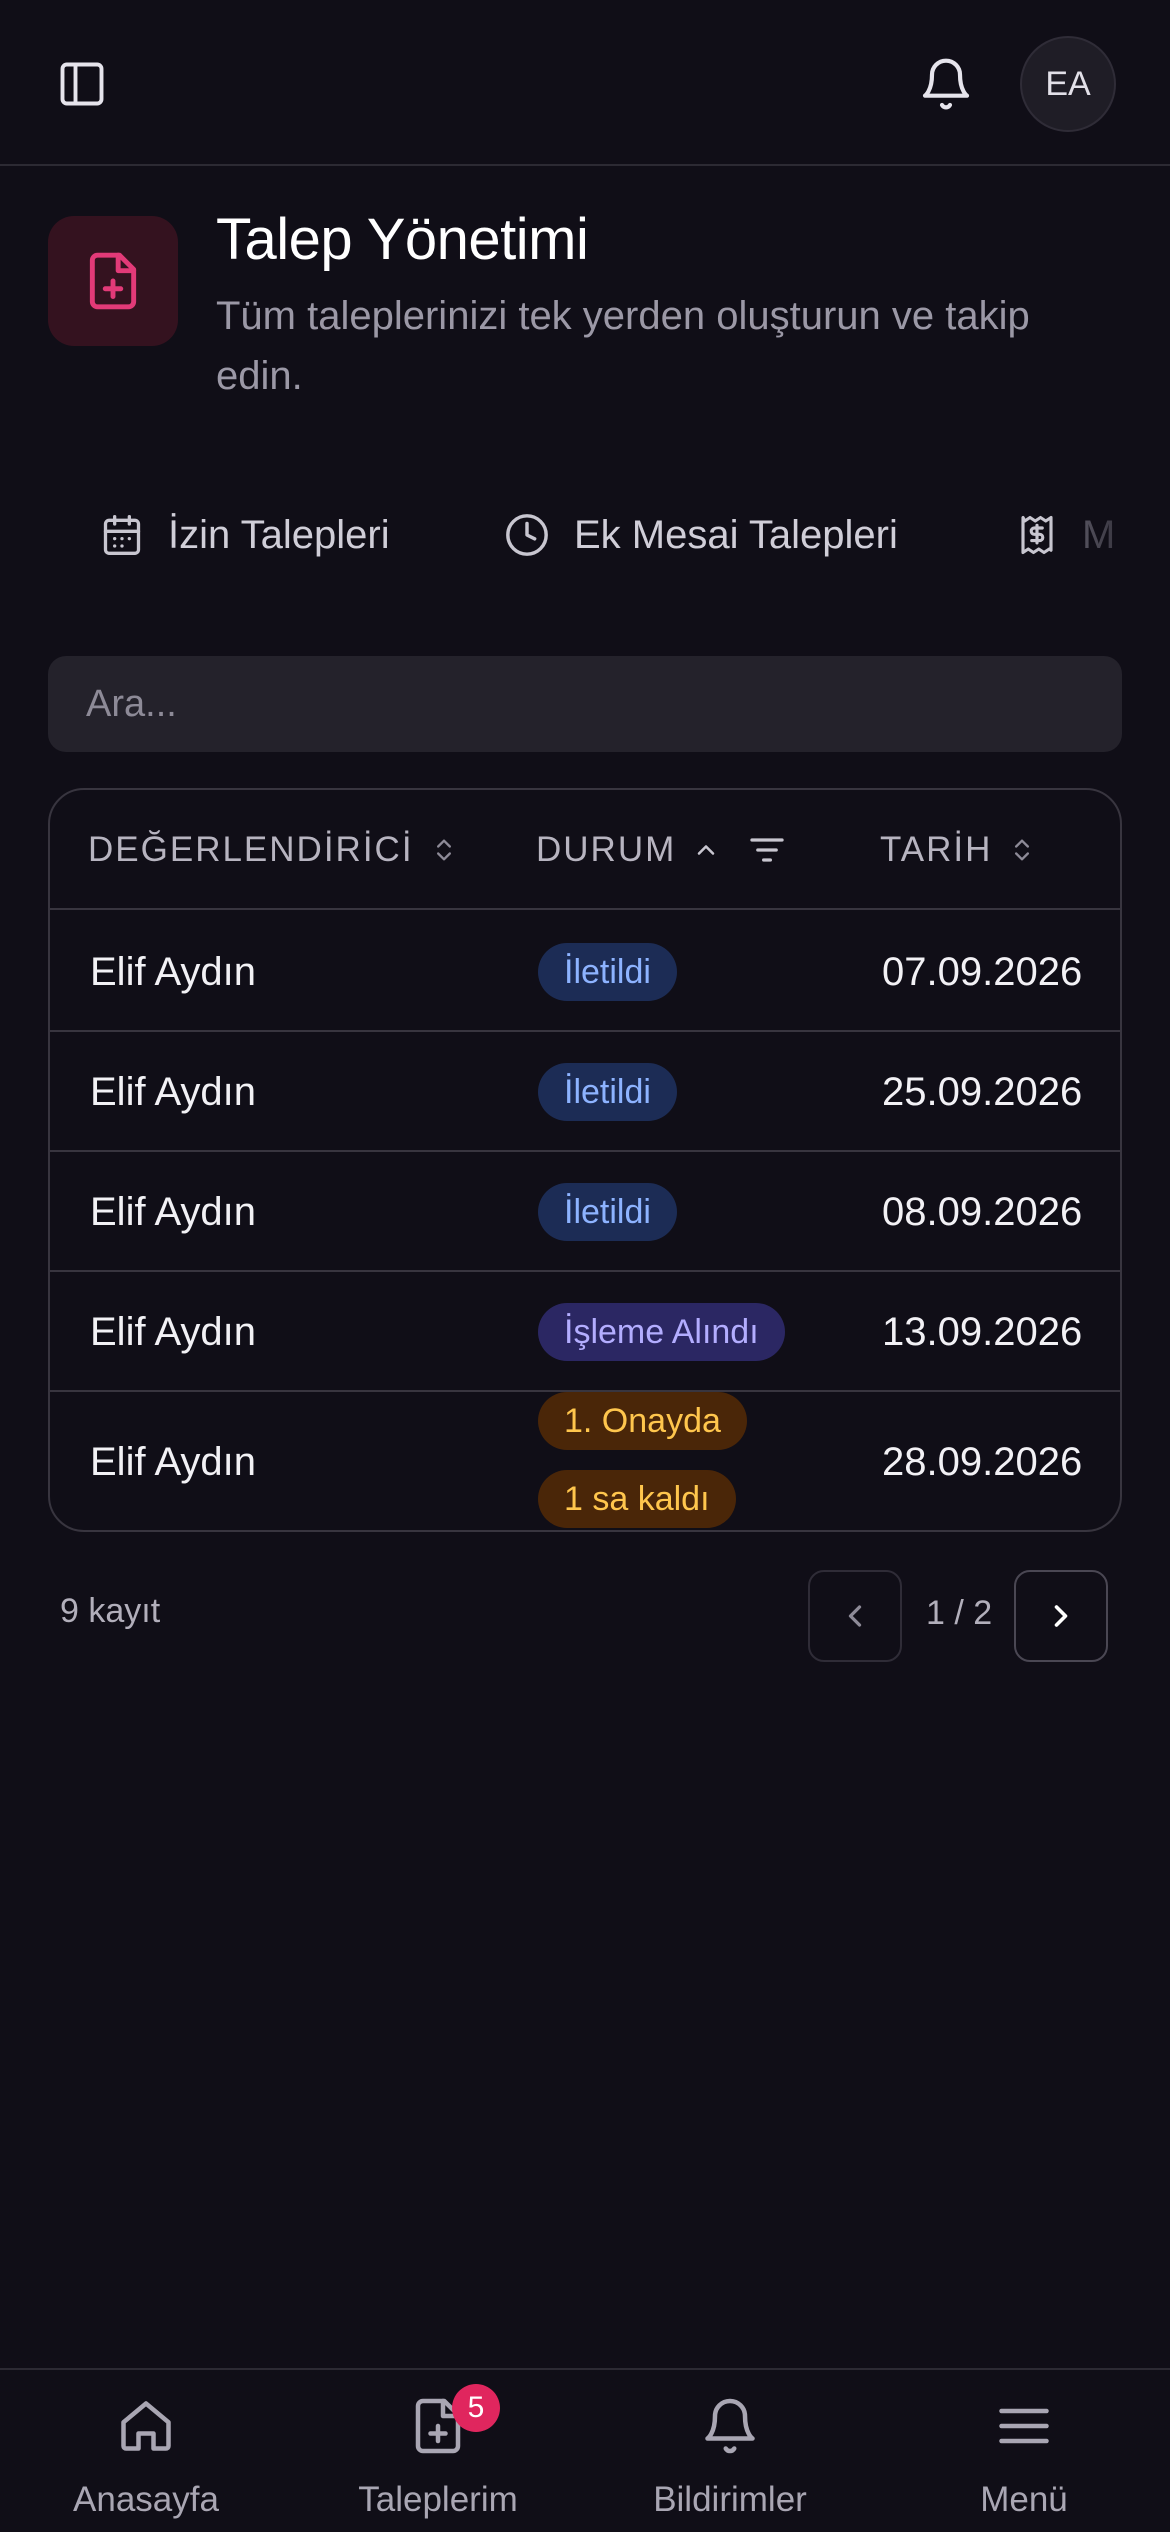 This screenshot has height=2532, width=1170. Describe the element at coordinates (982, 1212) in the screenshot. I see `date-cell: 08.09.2026` at that location.